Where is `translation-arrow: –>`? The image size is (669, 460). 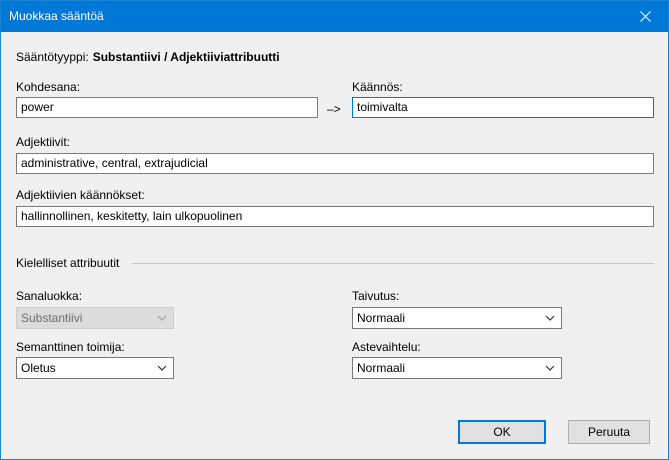
translation-arrow: –> is located at coordinates (334, 109).